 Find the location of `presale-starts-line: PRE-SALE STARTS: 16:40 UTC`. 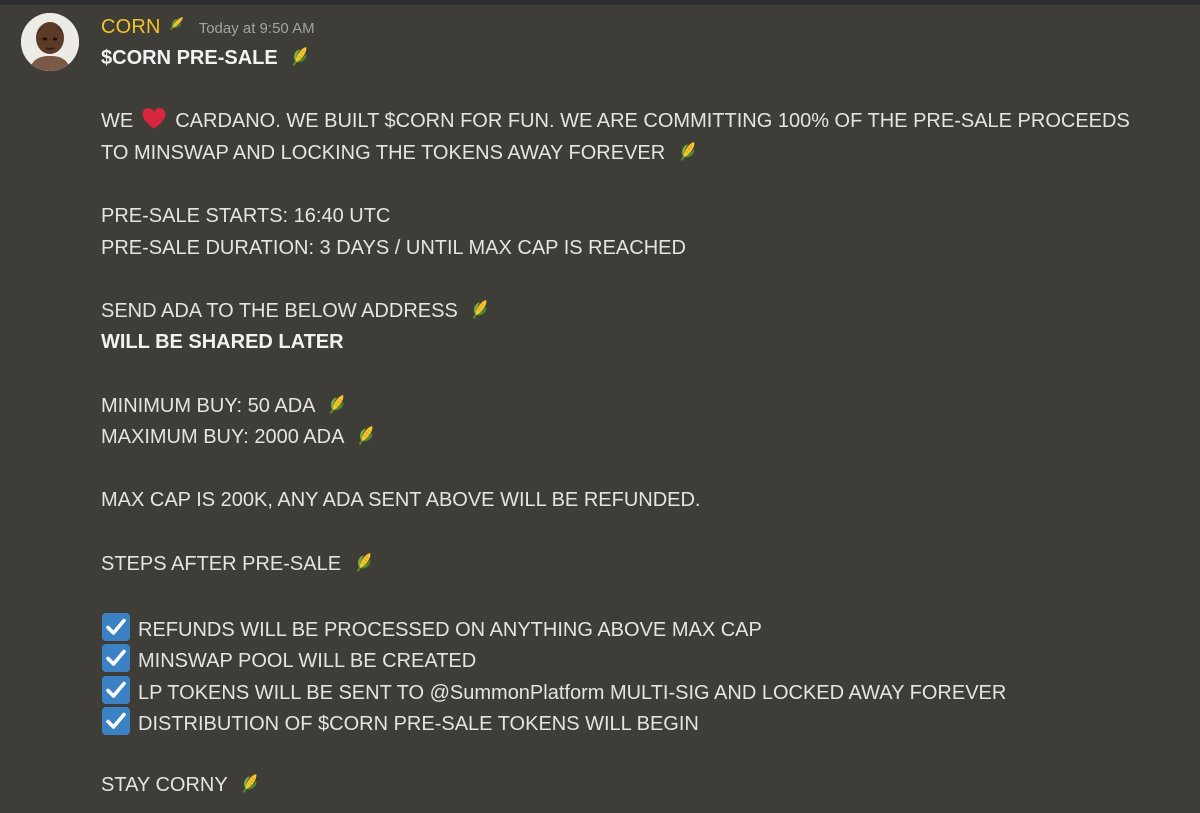

presale-starts-line: PRE-SALE STARTS: 16:40 UTC is located at coordinates (246, 215).